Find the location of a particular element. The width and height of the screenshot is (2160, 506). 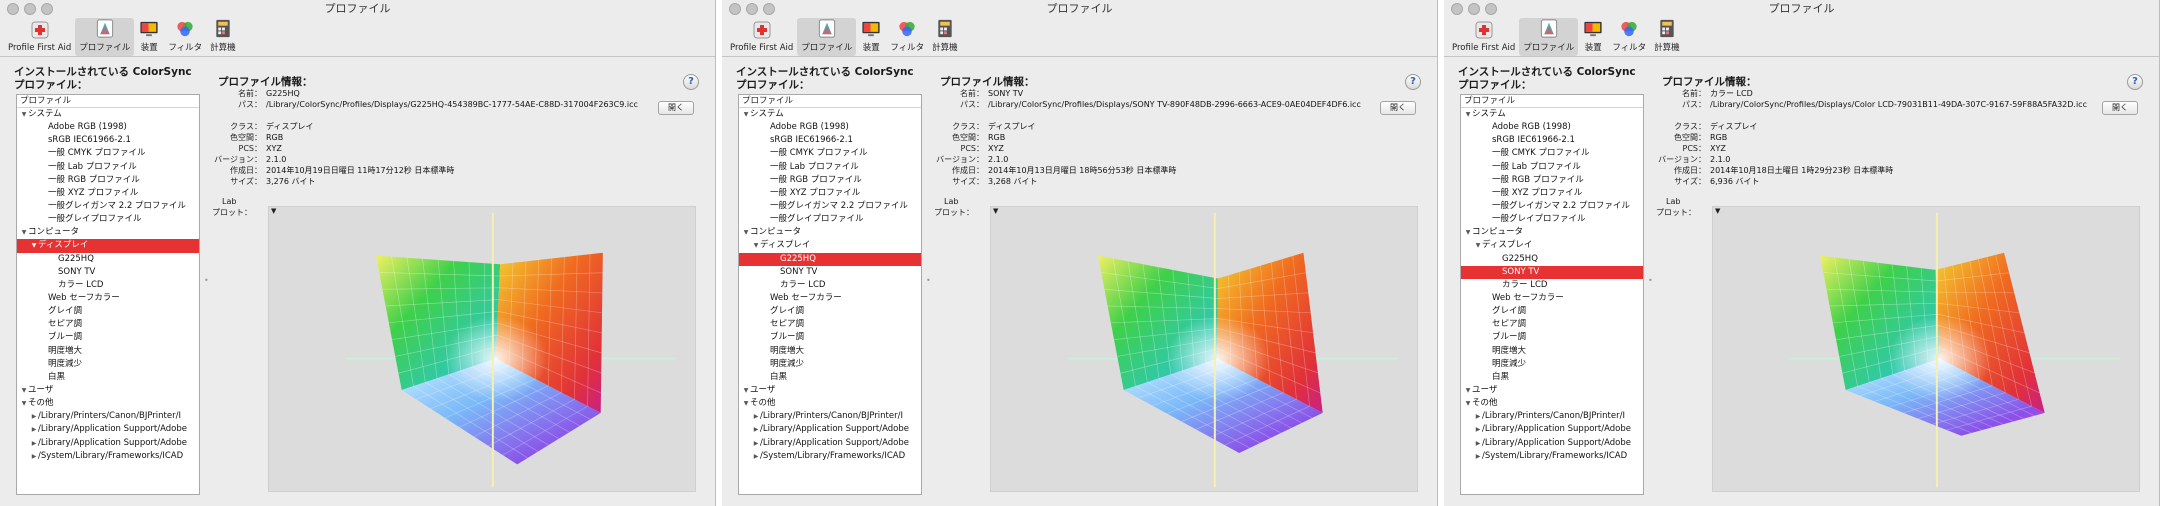

toolbar-item: プロファイル is located at coordinates (105, 37).